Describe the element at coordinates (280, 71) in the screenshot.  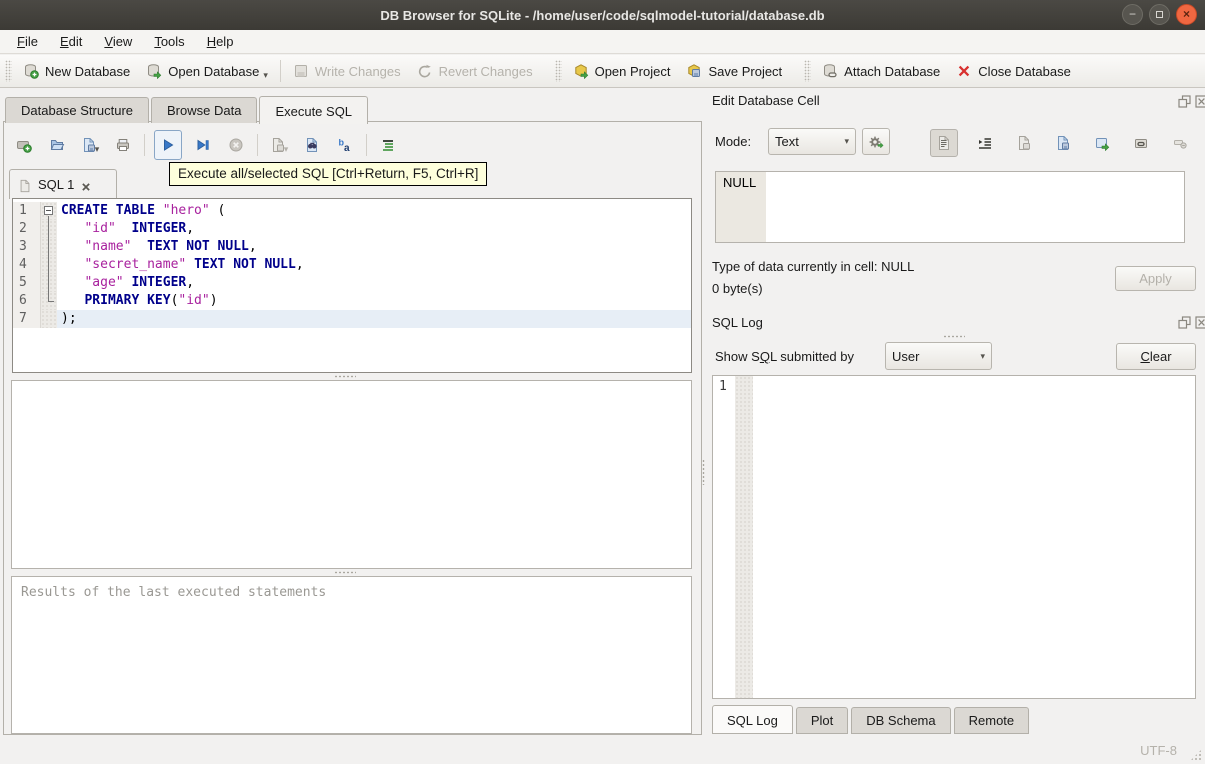
I see `toolbar-separator` at that location.